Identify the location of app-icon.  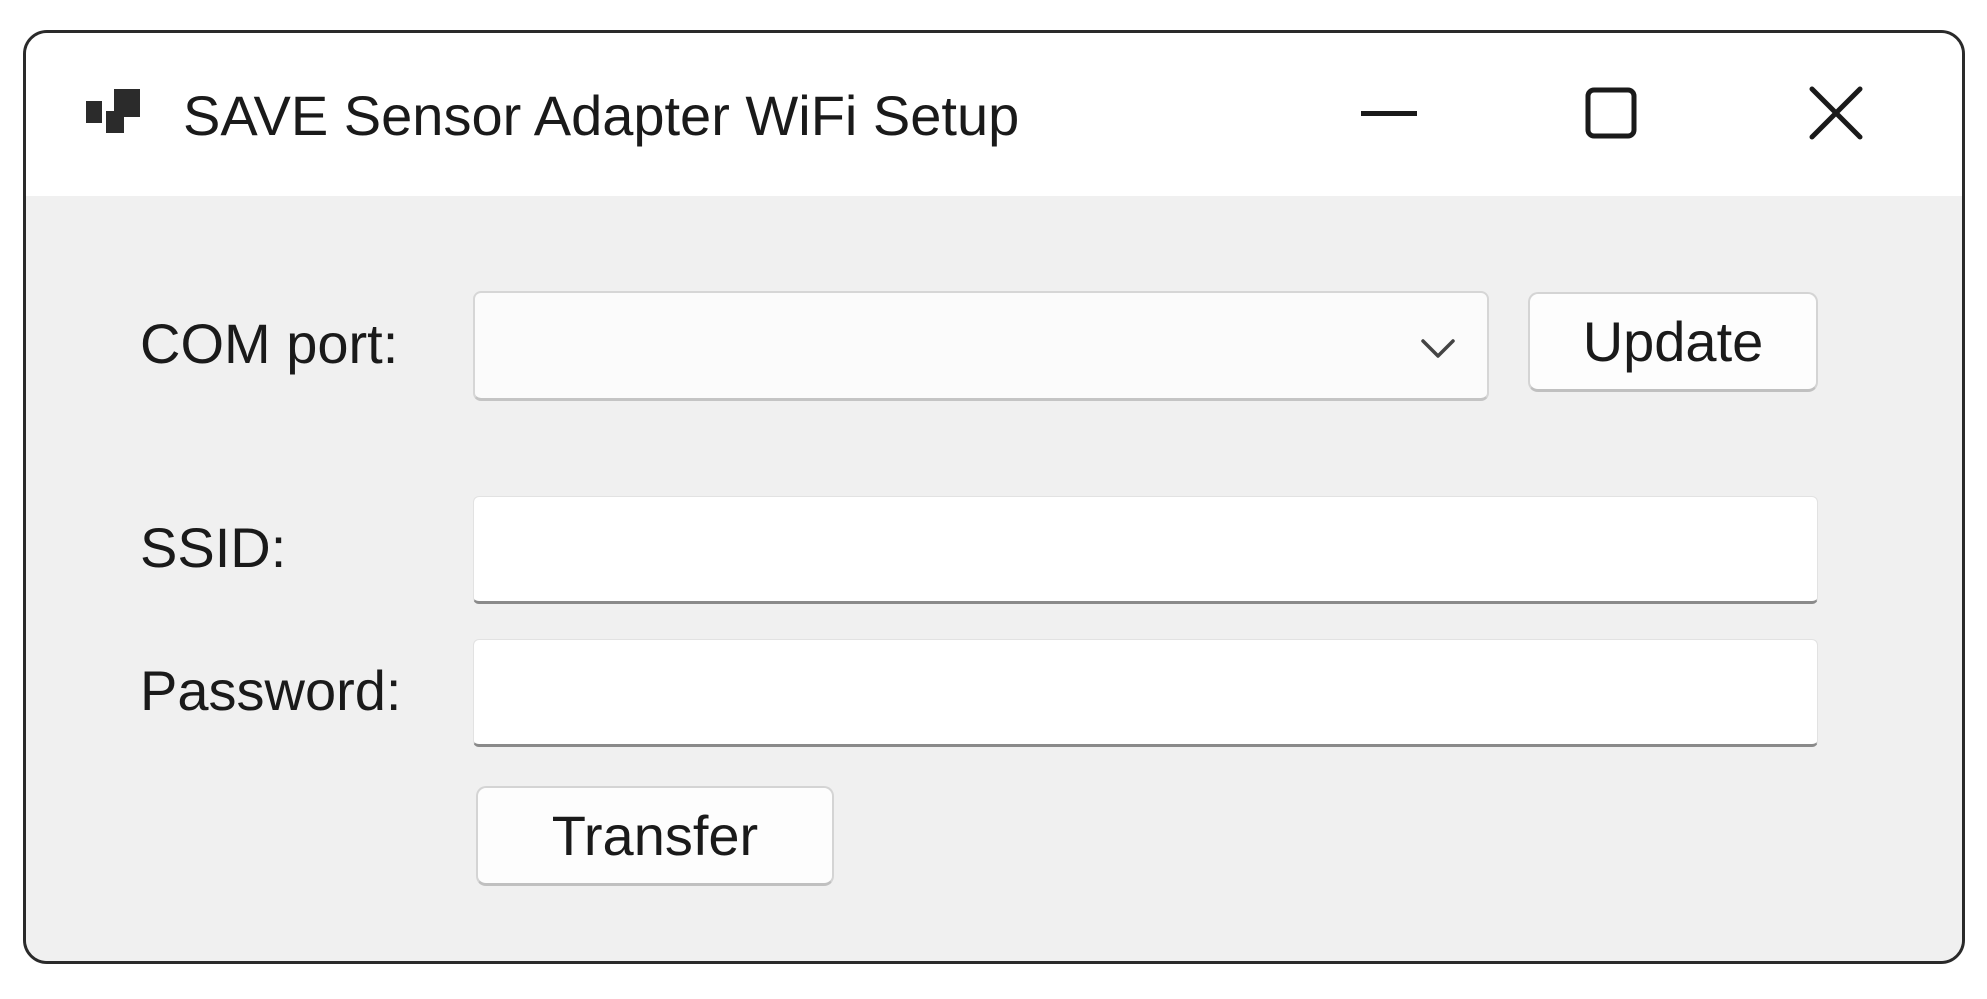
(113, 111).